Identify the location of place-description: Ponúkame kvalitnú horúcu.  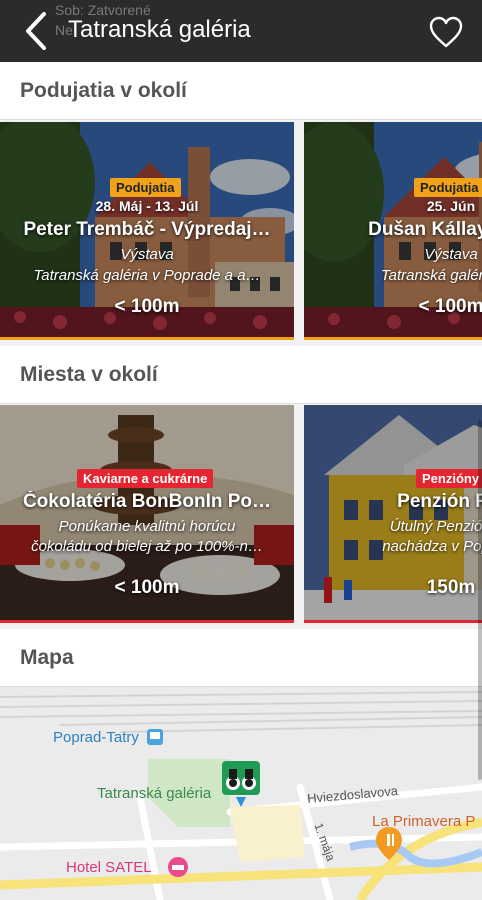
(147, 526).